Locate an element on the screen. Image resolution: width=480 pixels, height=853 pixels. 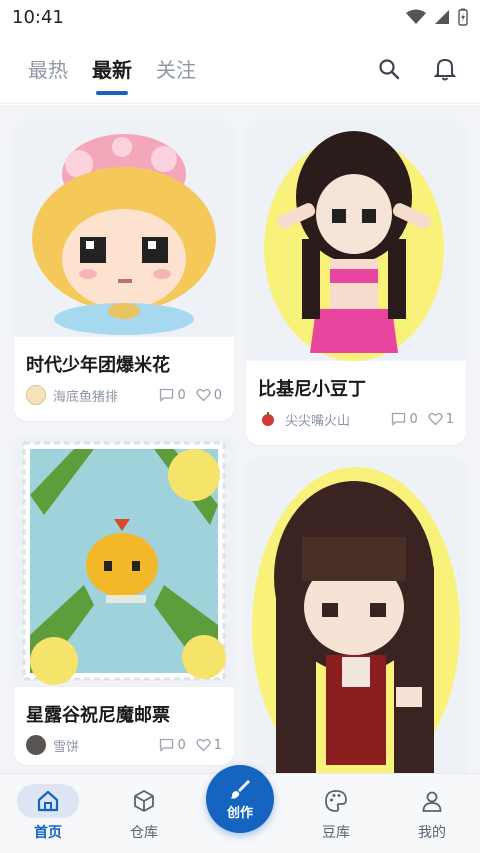
nav-home: 首页 is located at coordinates (48, 813).